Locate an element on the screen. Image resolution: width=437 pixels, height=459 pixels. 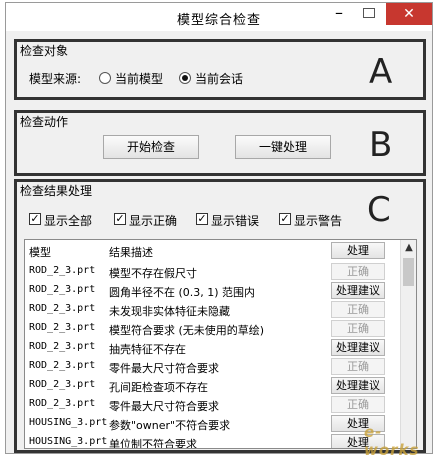
minimize-button: – is located at coordinates (339, 15).